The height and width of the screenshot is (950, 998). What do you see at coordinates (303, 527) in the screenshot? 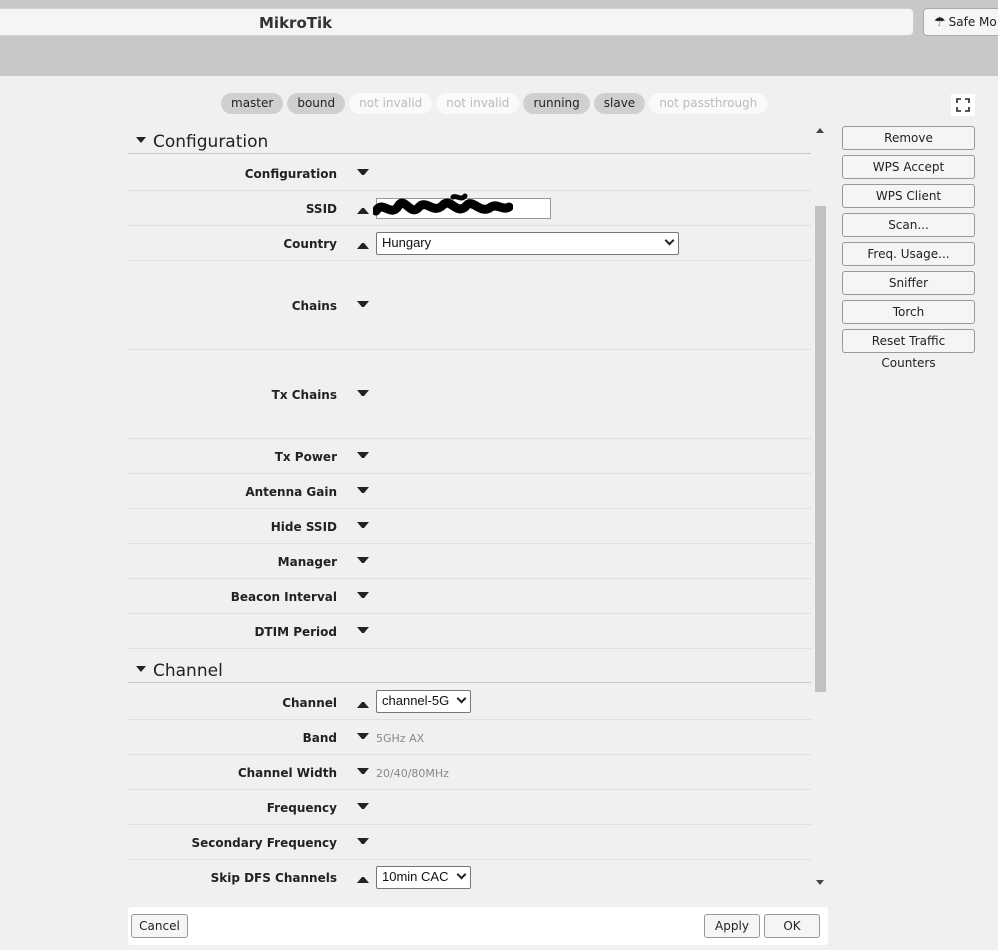
I see `field-label: Hide SSID` at bounding box center [303, 527].